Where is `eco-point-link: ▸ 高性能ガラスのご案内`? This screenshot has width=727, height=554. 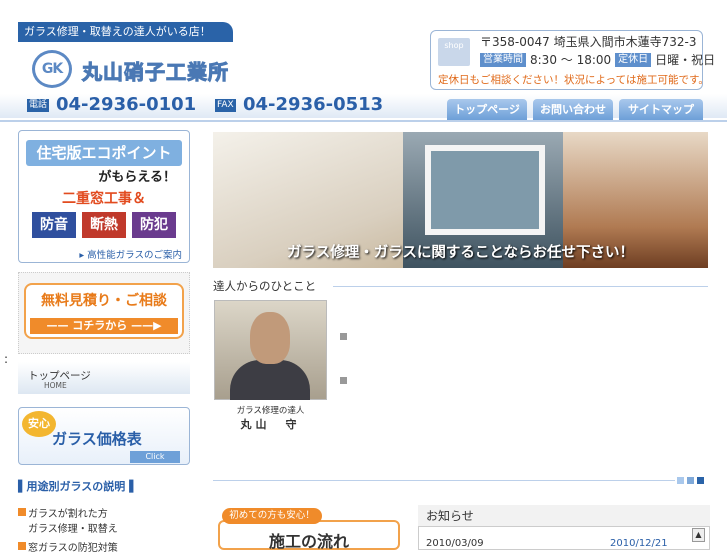 eco-point-link: ▸ 高性能ガラスのご案内 is located at coordinates (104, 254).